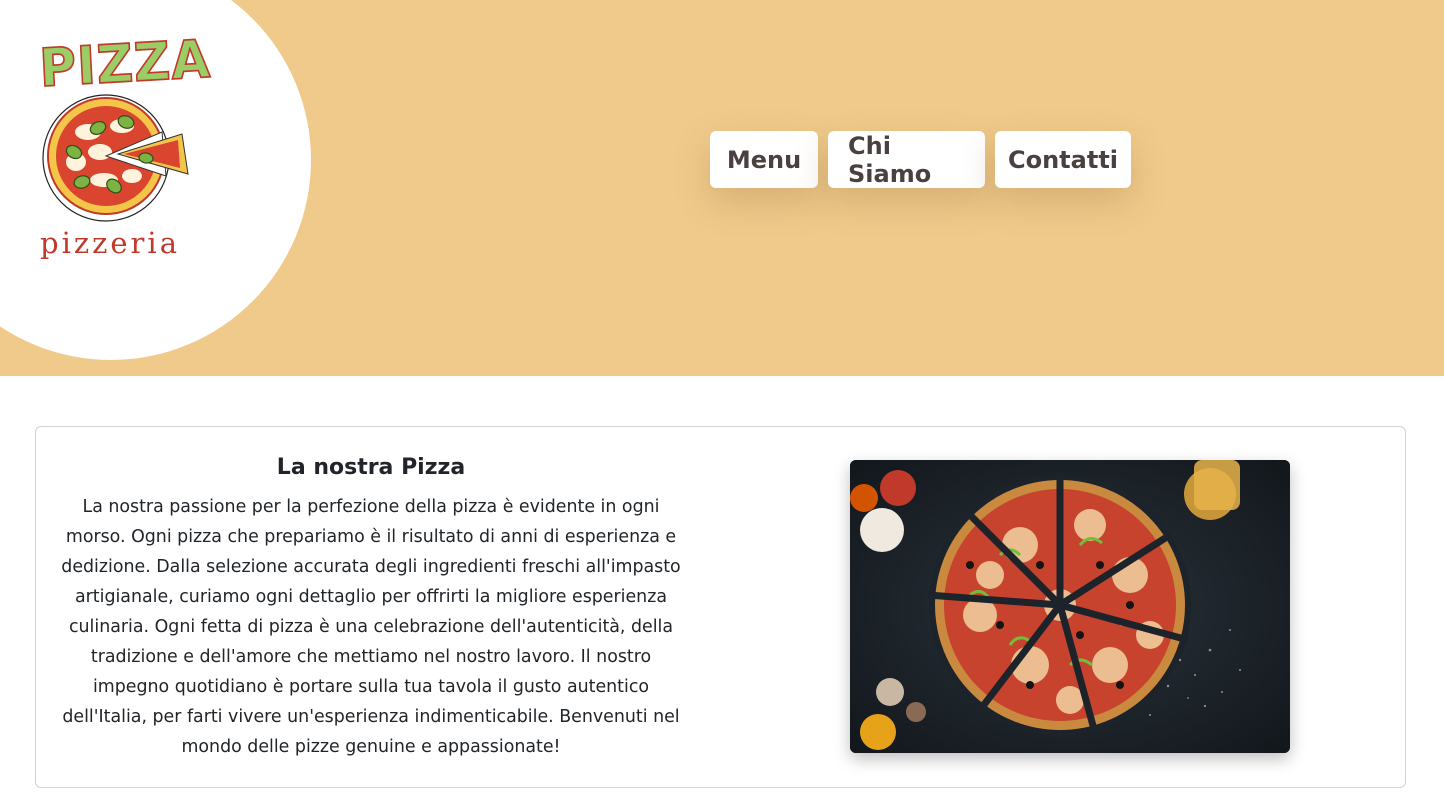 This screenshot has height=811, width=1444. Describe the element at coordinates (125, 64) in the screenshot. I see `logo-word-pizza: PIZZA` at that location.